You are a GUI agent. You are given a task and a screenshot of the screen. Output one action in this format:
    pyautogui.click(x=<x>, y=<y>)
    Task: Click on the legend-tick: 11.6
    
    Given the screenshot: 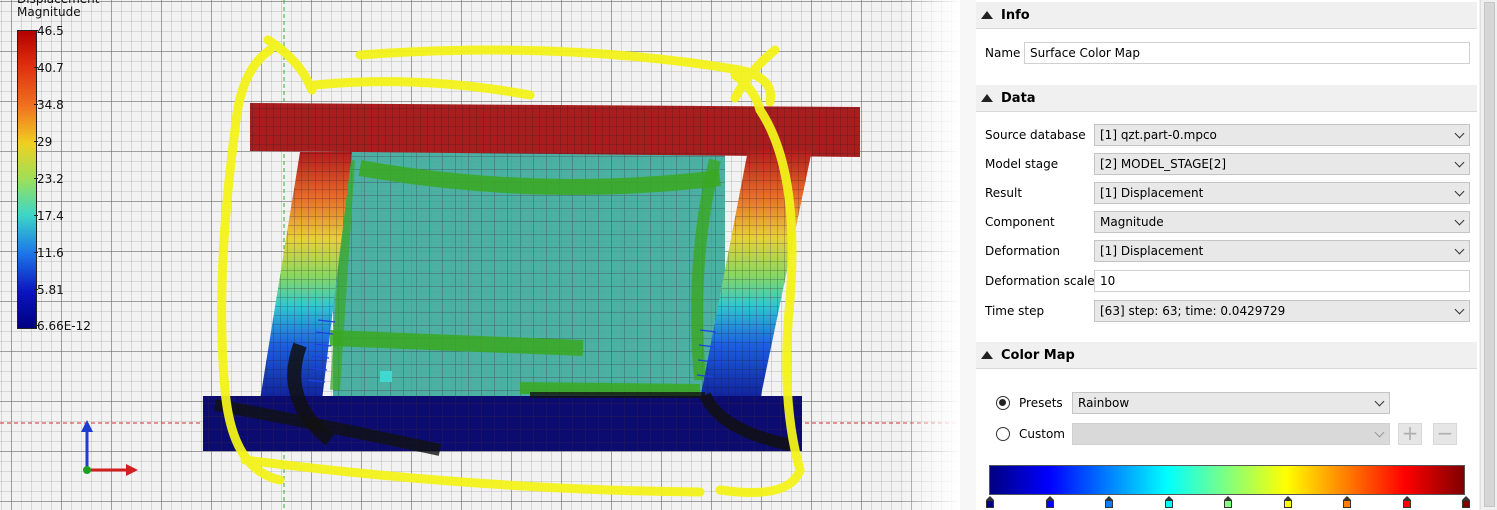 What is the action you would take?
    pyautogui.click(x=49, y=253)
    